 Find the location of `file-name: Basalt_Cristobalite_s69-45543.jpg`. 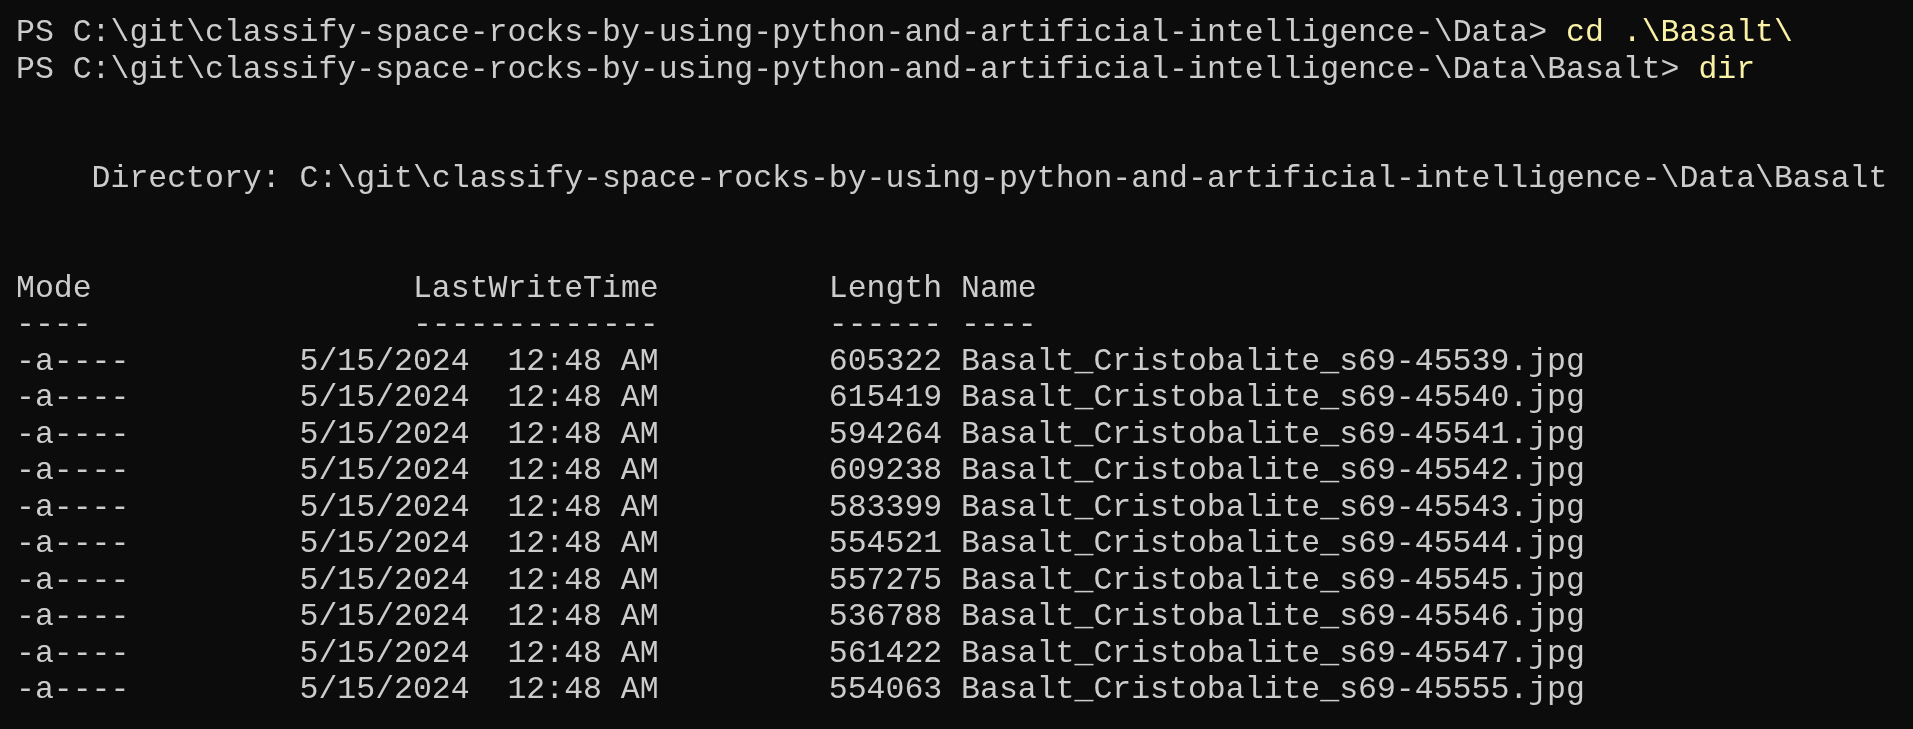

file-name: Basalt_Cristobalite_s69-45543.jpg is located at coordinates (1273, 507).